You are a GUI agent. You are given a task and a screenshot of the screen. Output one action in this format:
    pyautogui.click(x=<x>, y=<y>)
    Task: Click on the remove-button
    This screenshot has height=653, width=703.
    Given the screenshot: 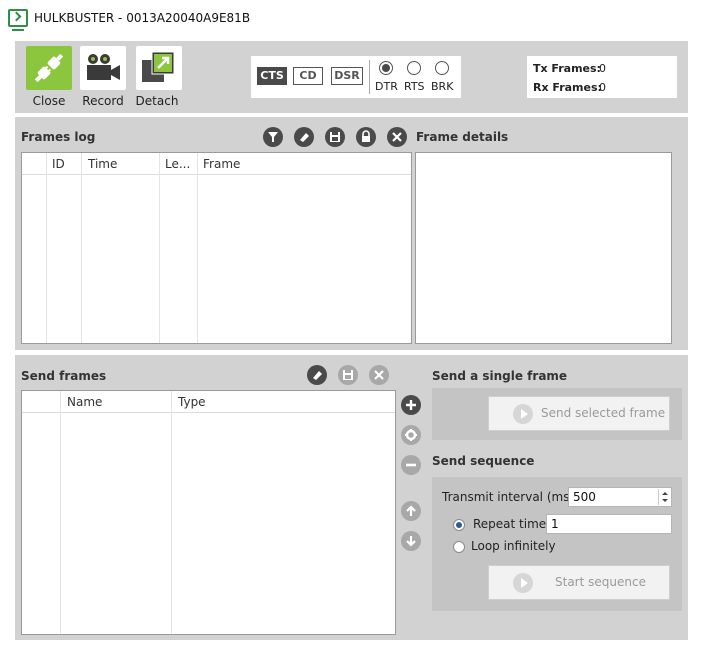 What is the action you would take?
    pyautogui.click(x=397, y=137)
    